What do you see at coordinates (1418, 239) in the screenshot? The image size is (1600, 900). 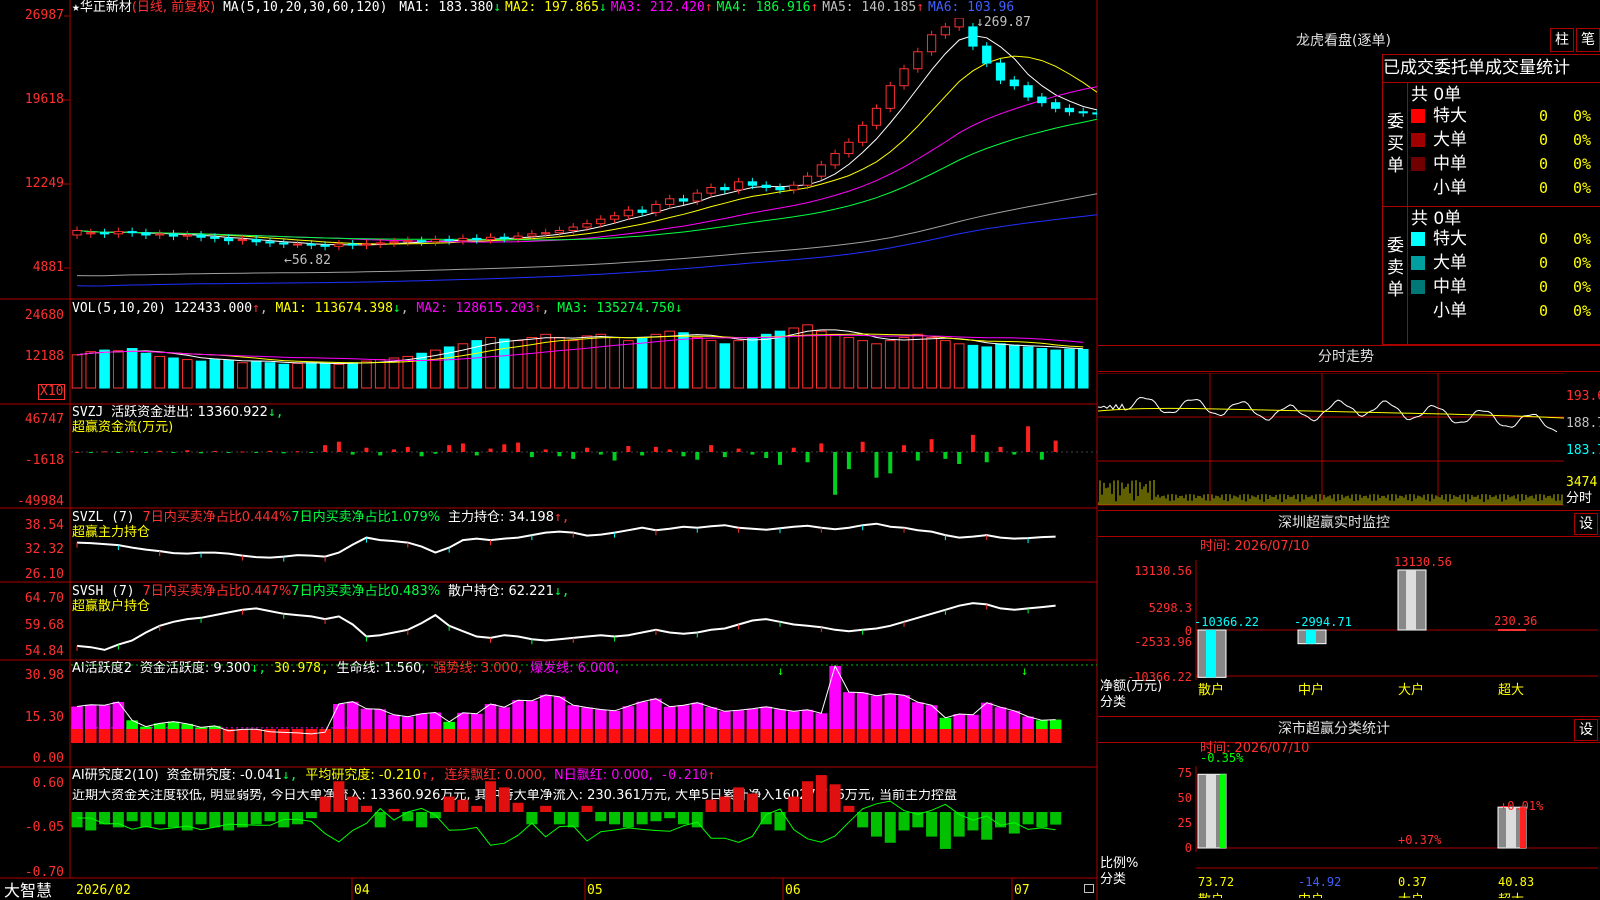 I see `color-swatch` at bounding box center [1418, 239].